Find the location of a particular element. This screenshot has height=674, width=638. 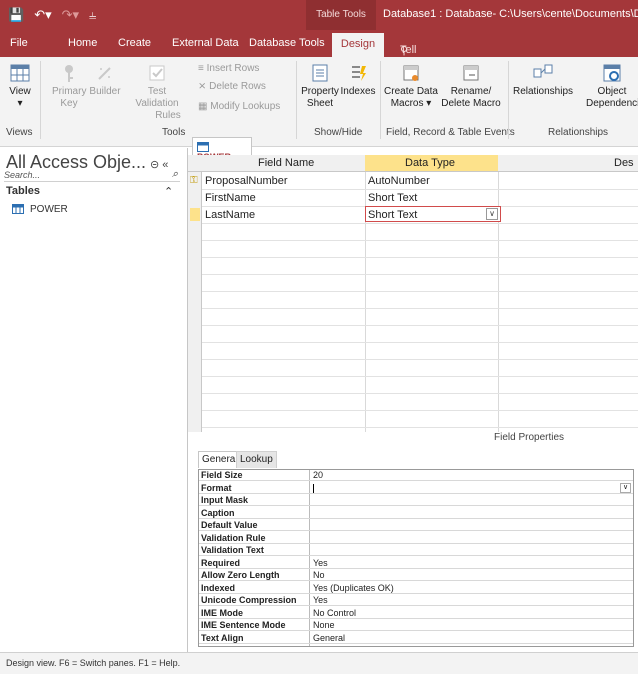

save-icon: 💾 is located at coordinates (16, 15).